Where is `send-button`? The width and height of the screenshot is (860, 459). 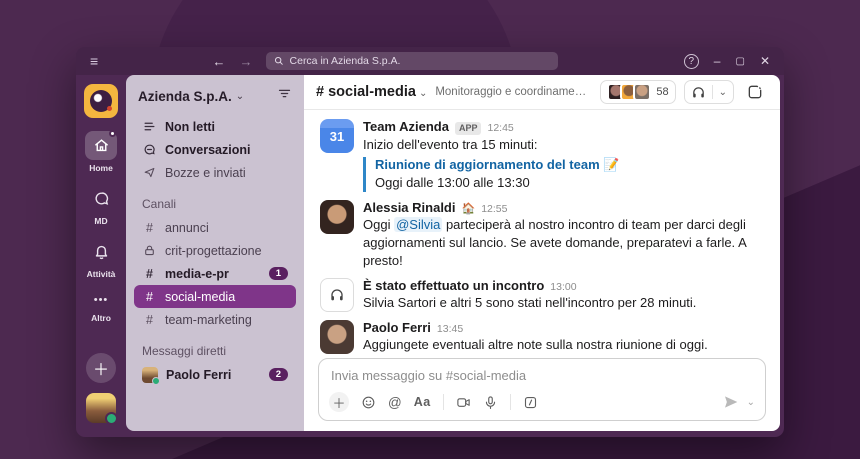 send-button is located at coordinates (731, 402).